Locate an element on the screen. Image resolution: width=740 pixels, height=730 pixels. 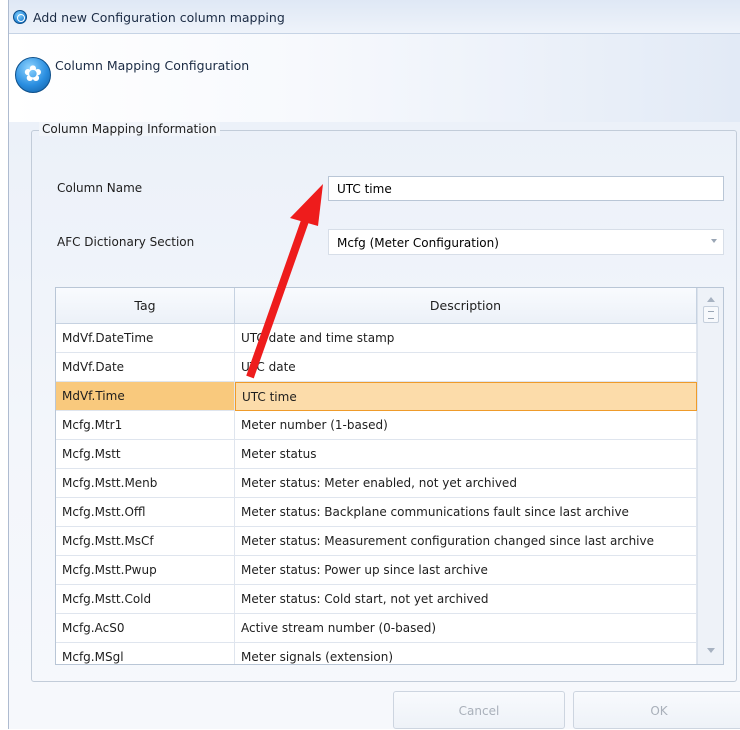
tag-cell: Mcfg.Mstt is located at coordinates (145, 454).